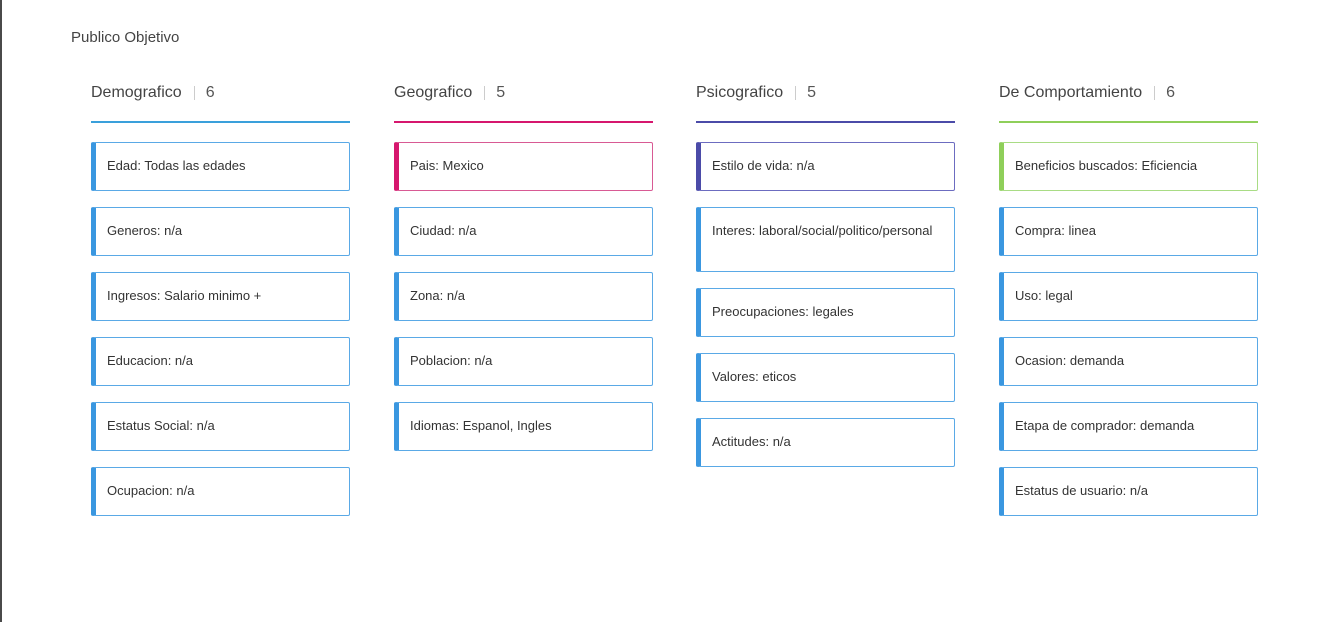 Image resolution: width=1334 pixels, height=622 pixels. I want to click on column-header: Demografico 6, so click(220, 93).